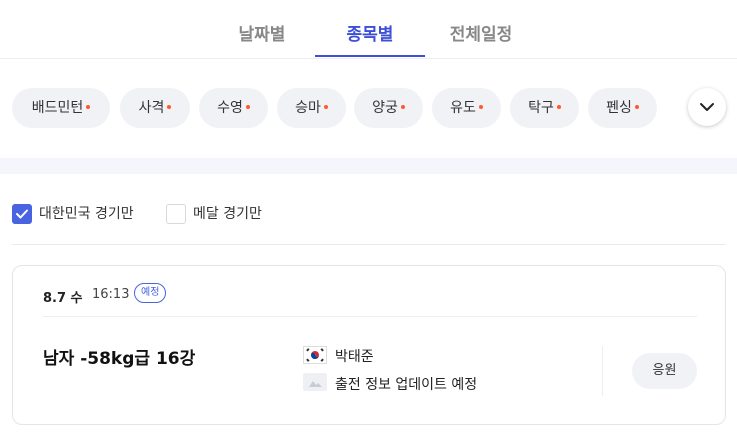 The image size is (737, 435). Describe the element at coordinates (230, 108) in the screenshot. I see `chip-label: 수영` at that location.